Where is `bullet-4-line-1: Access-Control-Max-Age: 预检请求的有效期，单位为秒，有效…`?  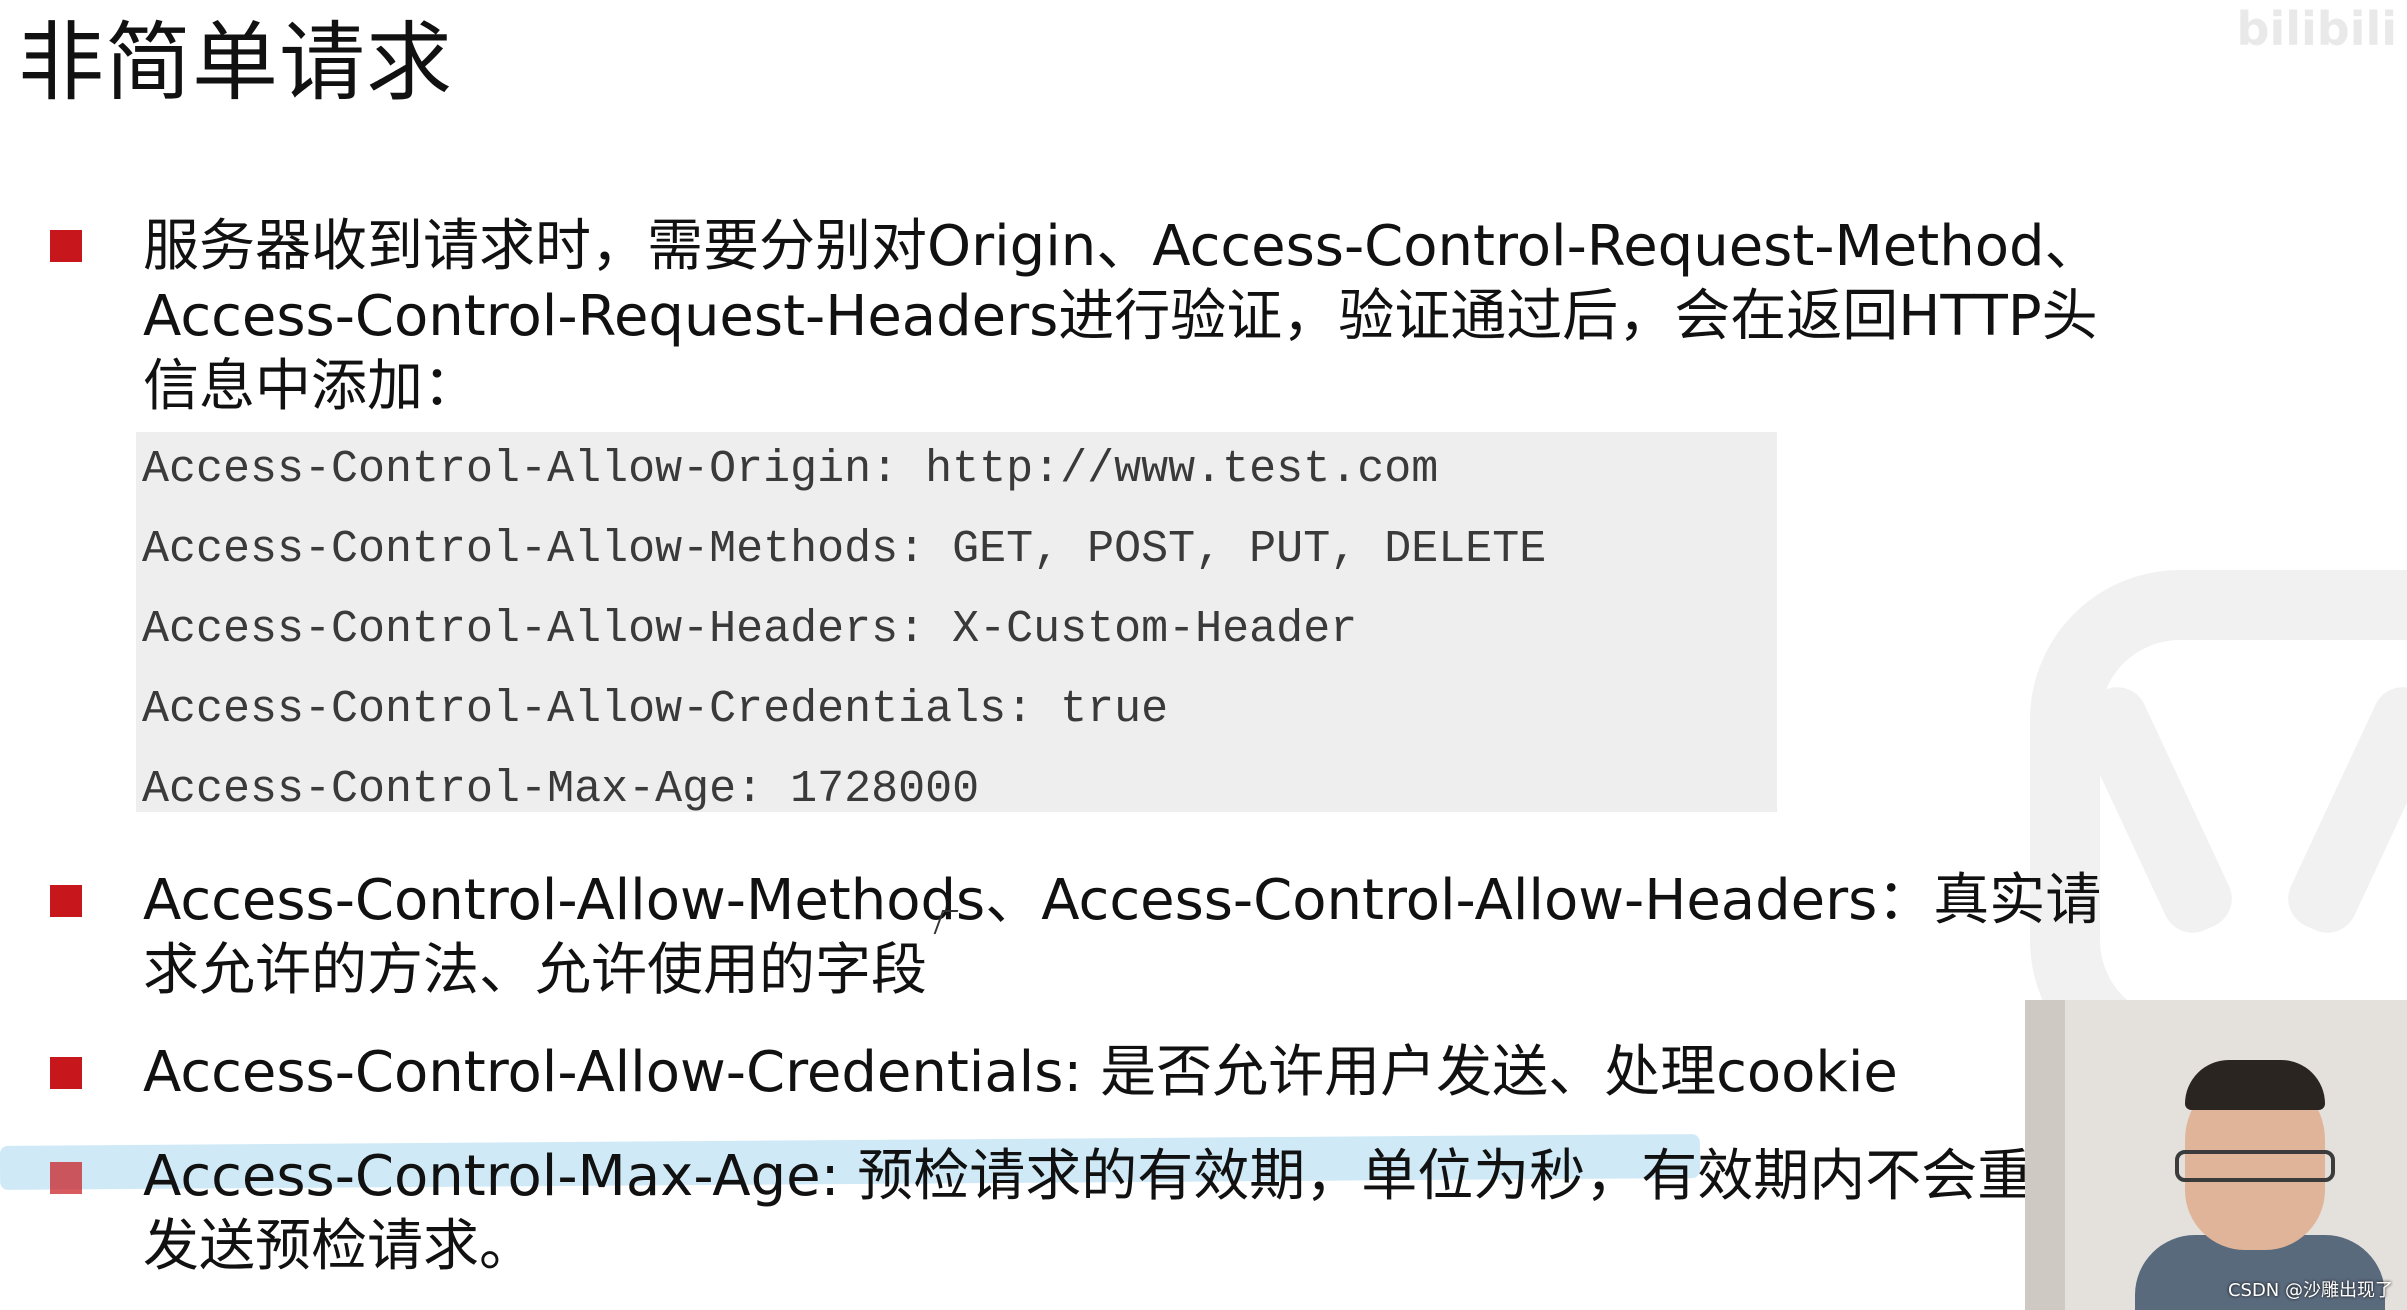
bullet-4-line-1: Access-Control-Max-Age: 预检请求的有效期，单位为秒，有效… is located at coordinates (1088, 1176).